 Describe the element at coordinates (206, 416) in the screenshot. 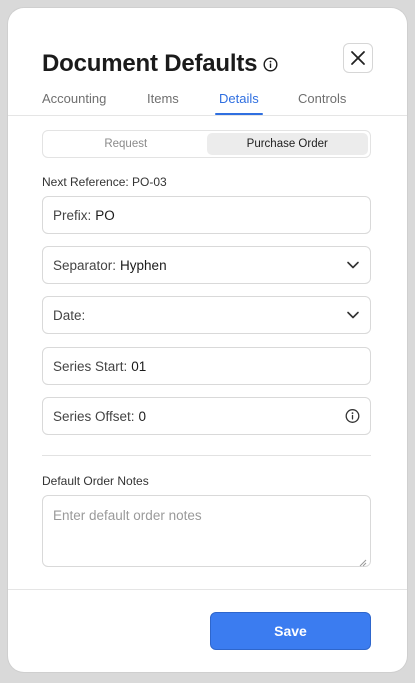

I see `series-offset-field: Series Offset: 0` at that location.